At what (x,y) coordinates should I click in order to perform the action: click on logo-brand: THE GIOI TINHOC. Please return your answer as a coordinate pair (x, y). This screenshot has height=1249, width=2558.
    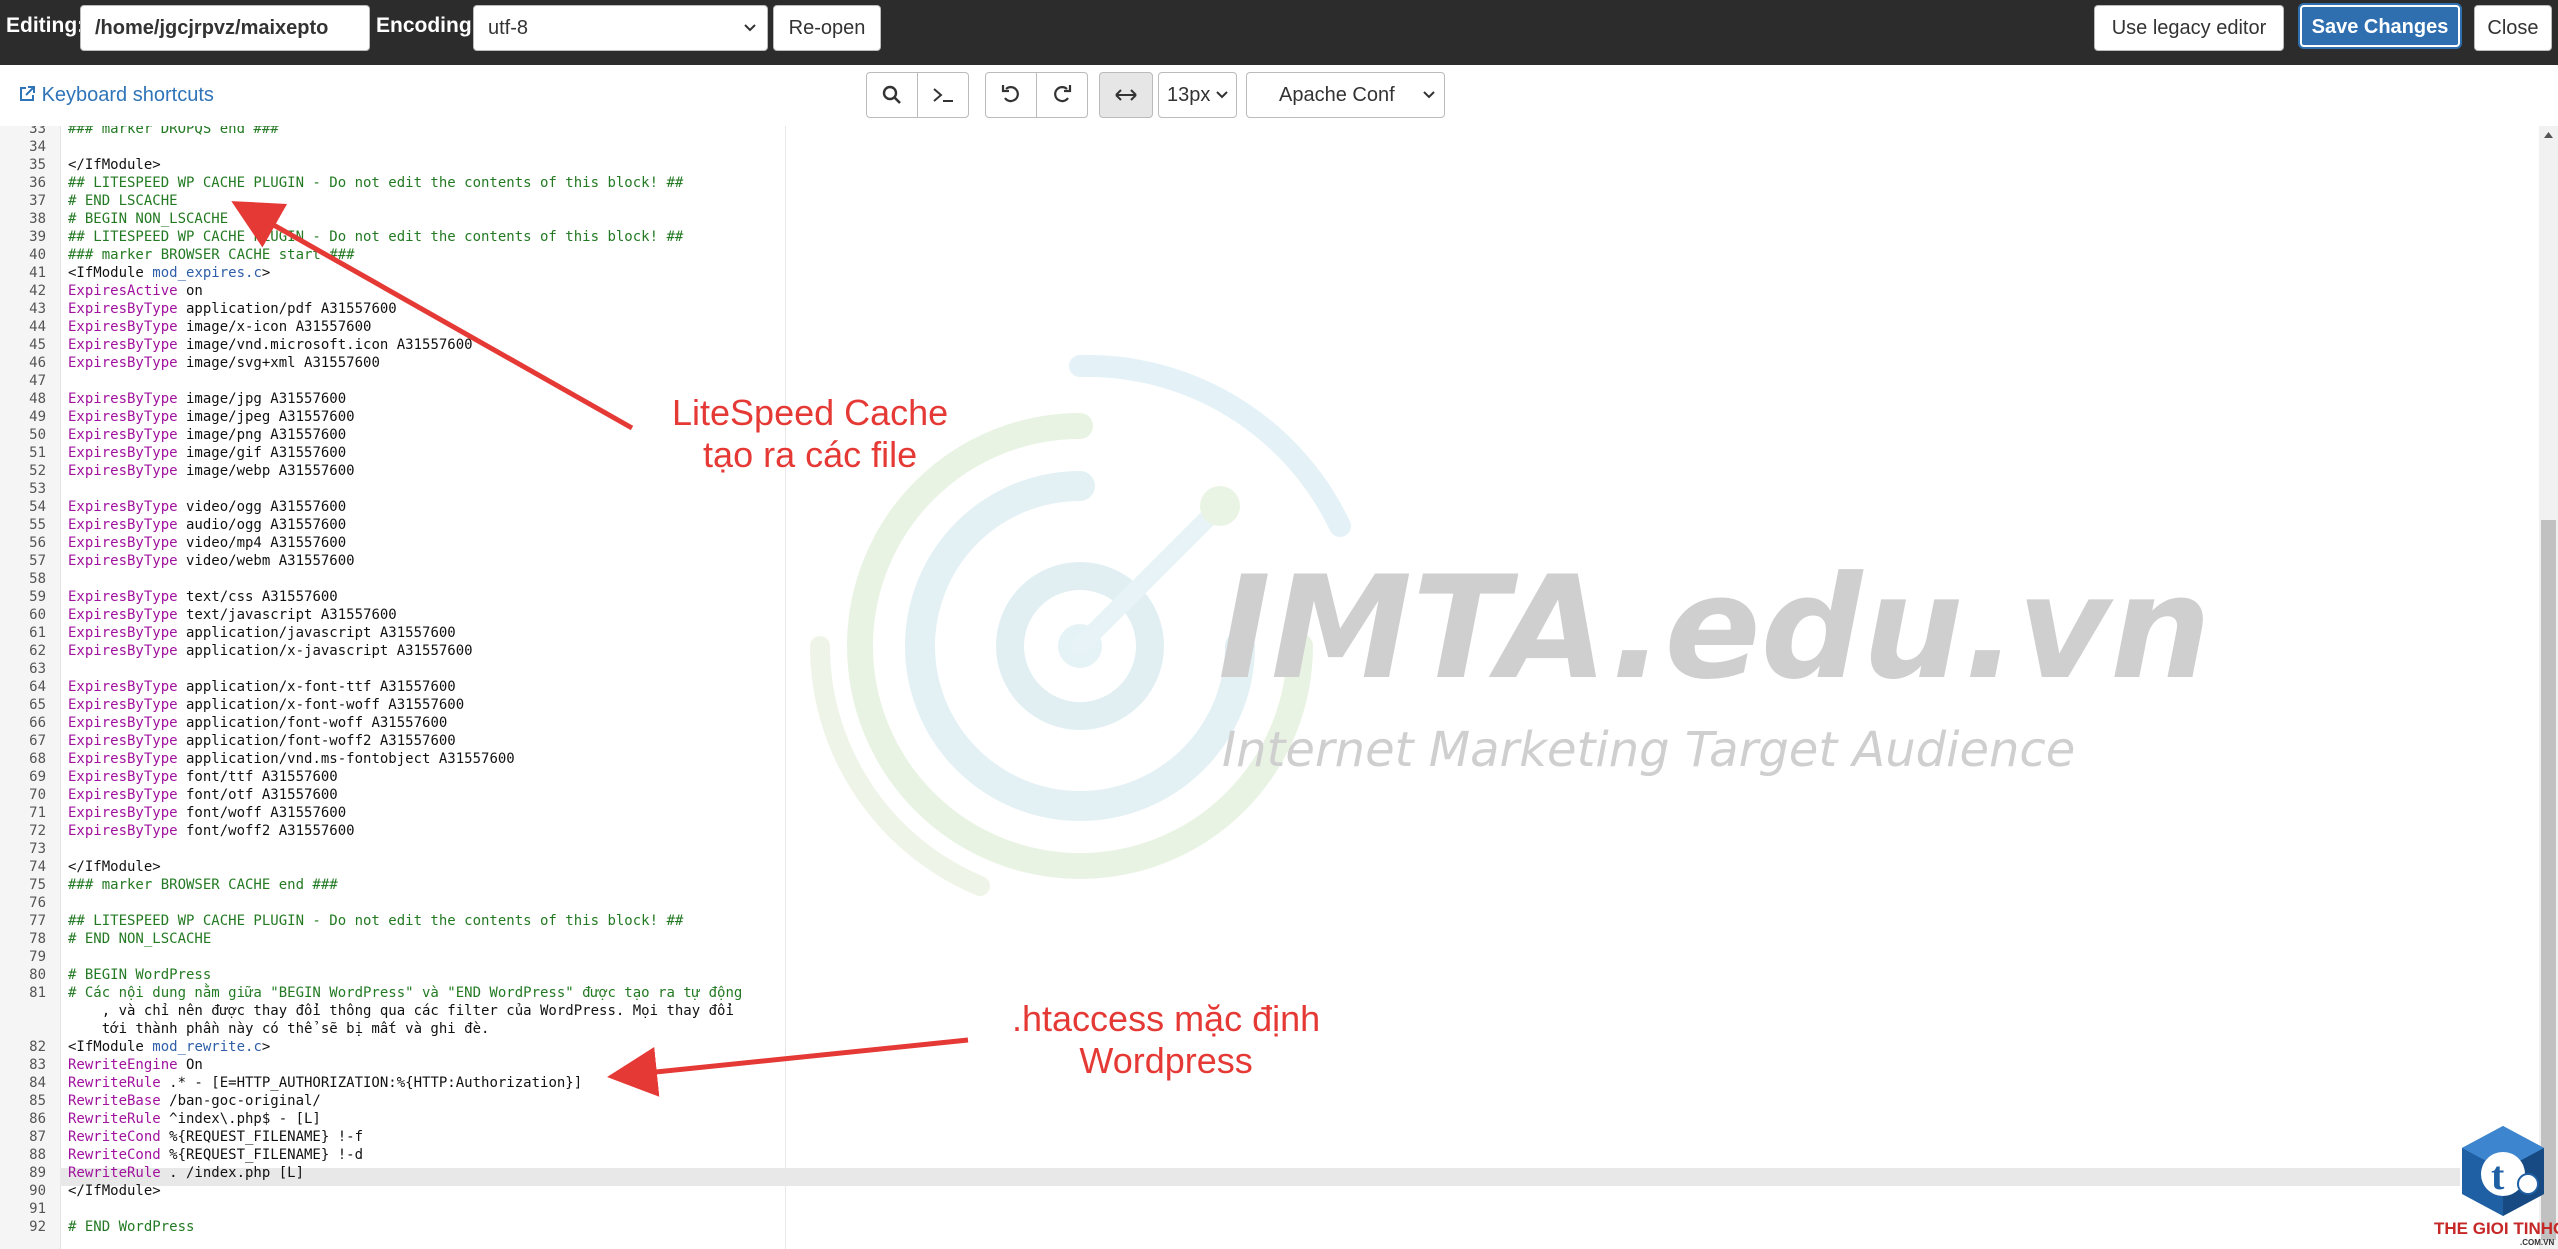
    Looking at the image, I should click on (2496, 1228).